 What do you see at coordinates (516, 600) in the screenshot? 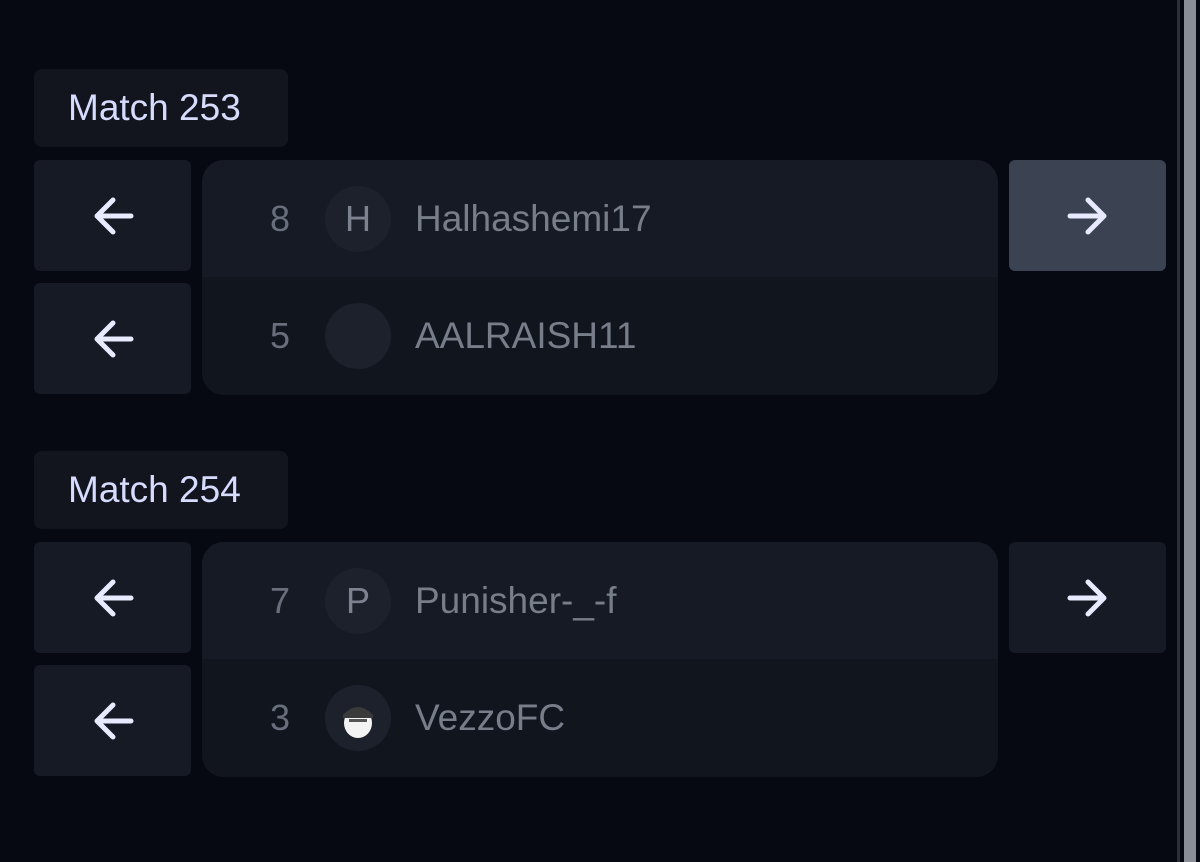
I see `player-name: Punisher-_-f` at bounding box center [516, 600].